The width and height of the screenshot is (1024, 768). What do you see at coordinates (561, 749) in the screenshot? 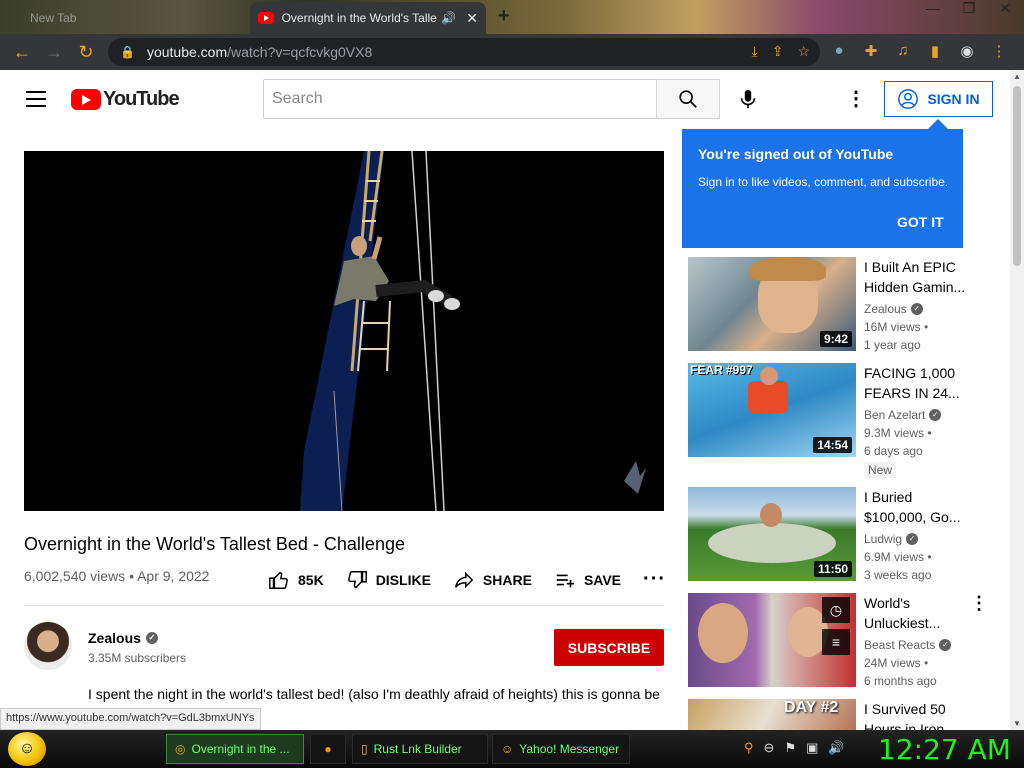
I see `taskbar-item-yahoo: ☺ Yahoo! Messenger` at bounding box center [561, 749].